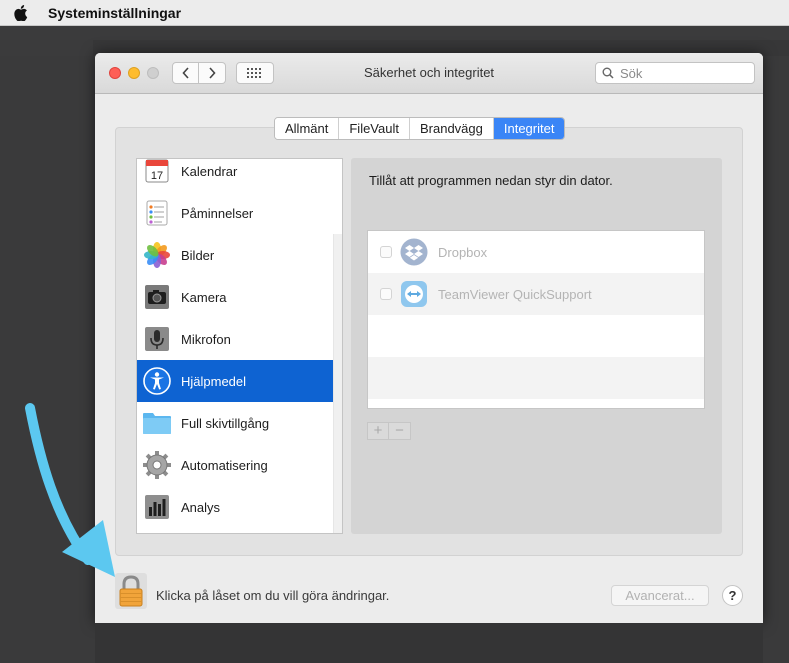 The image size is (789, 663). What do you see at coordinates (206, 339) in the screenshot?
I see `sidebar-item-label: Mikrofon` at bounding box center [206, 339].